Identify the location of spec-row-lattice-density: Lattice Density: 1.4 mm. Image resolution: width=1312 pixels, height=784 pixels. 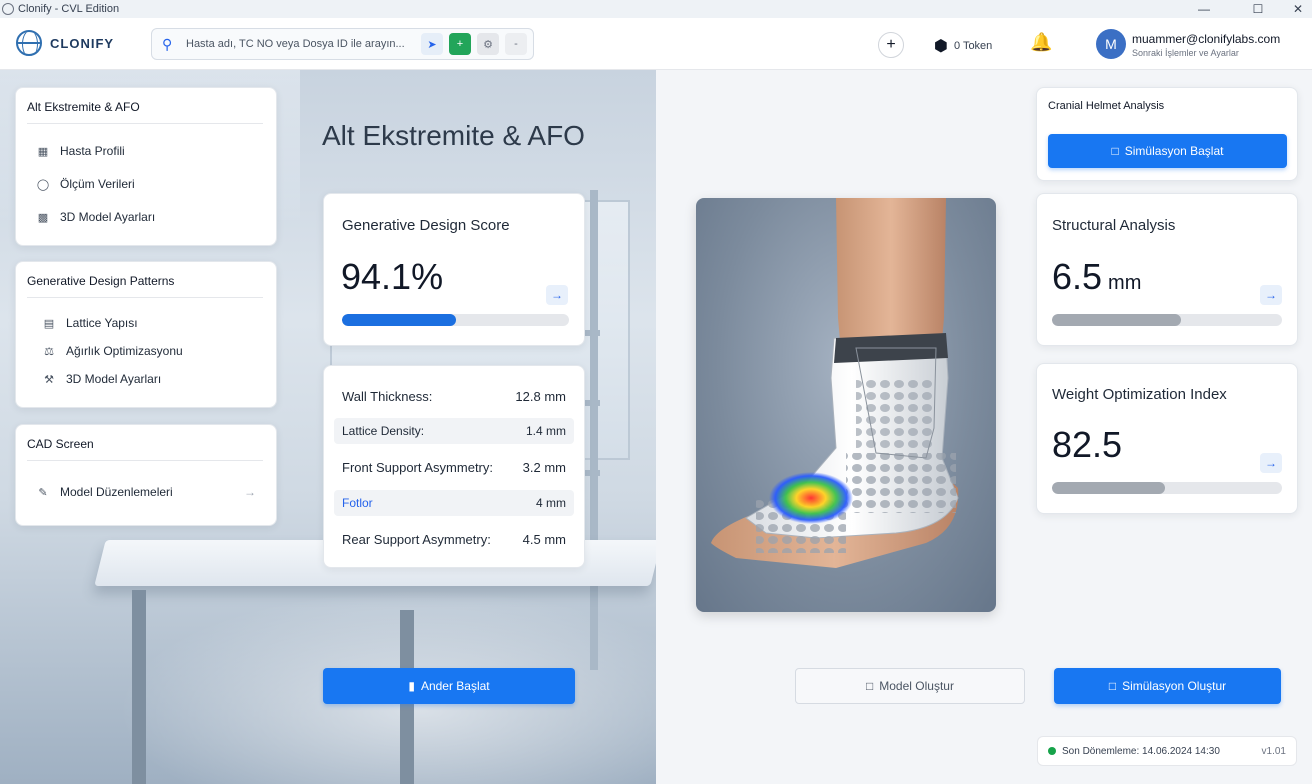
(454, 431).